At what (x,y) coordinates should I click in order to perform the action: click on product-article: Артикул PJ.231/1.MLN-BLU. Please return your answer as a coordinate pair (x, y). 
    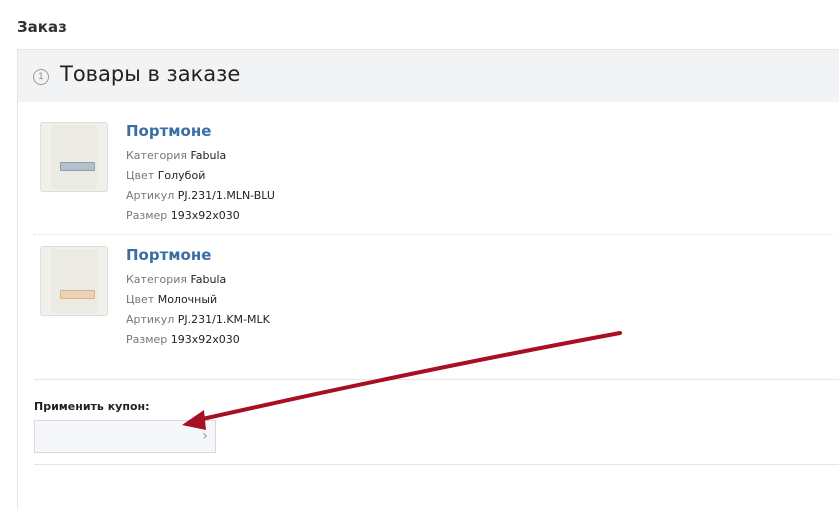
    Looking at the image, I should click on (200, 195).